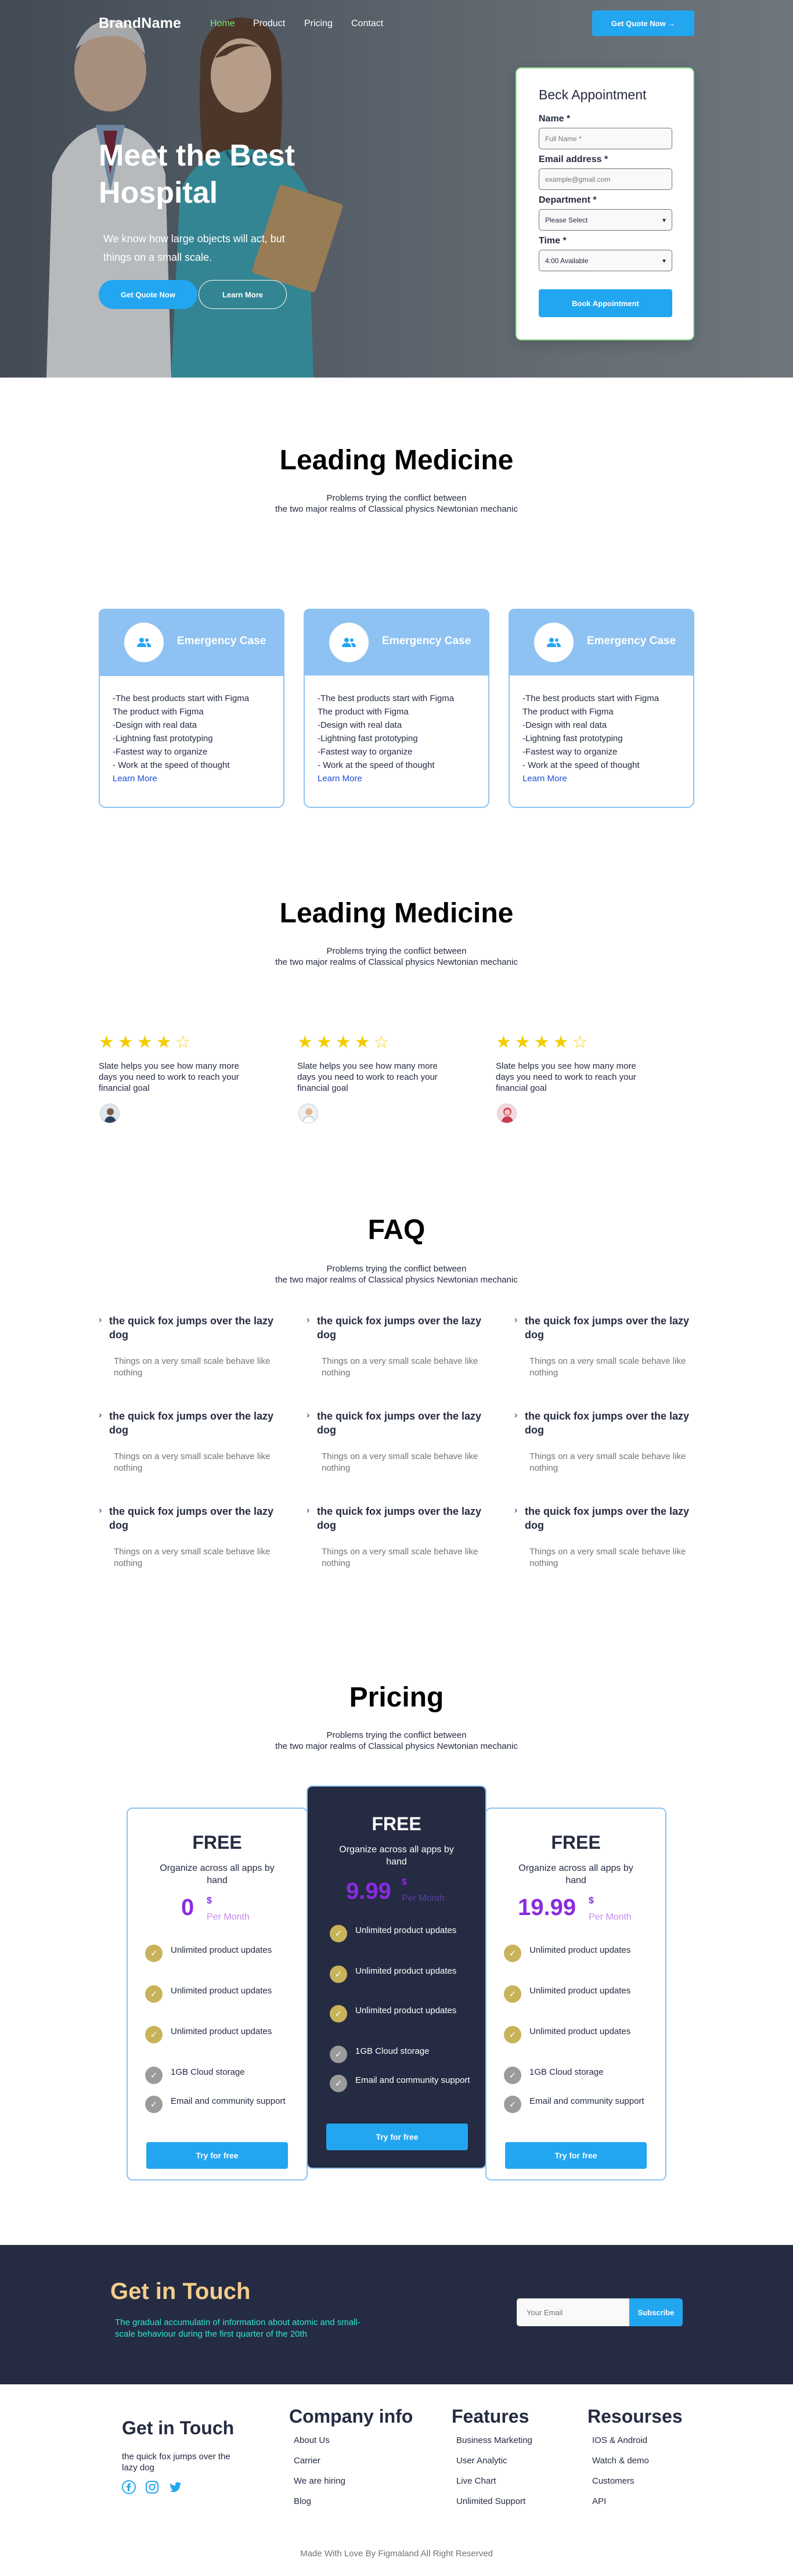 The image size is (793, 2576). Describe the element at coordinates (318, 24) in the screenshot. I see `nav-pricing: Pricing` at that location.